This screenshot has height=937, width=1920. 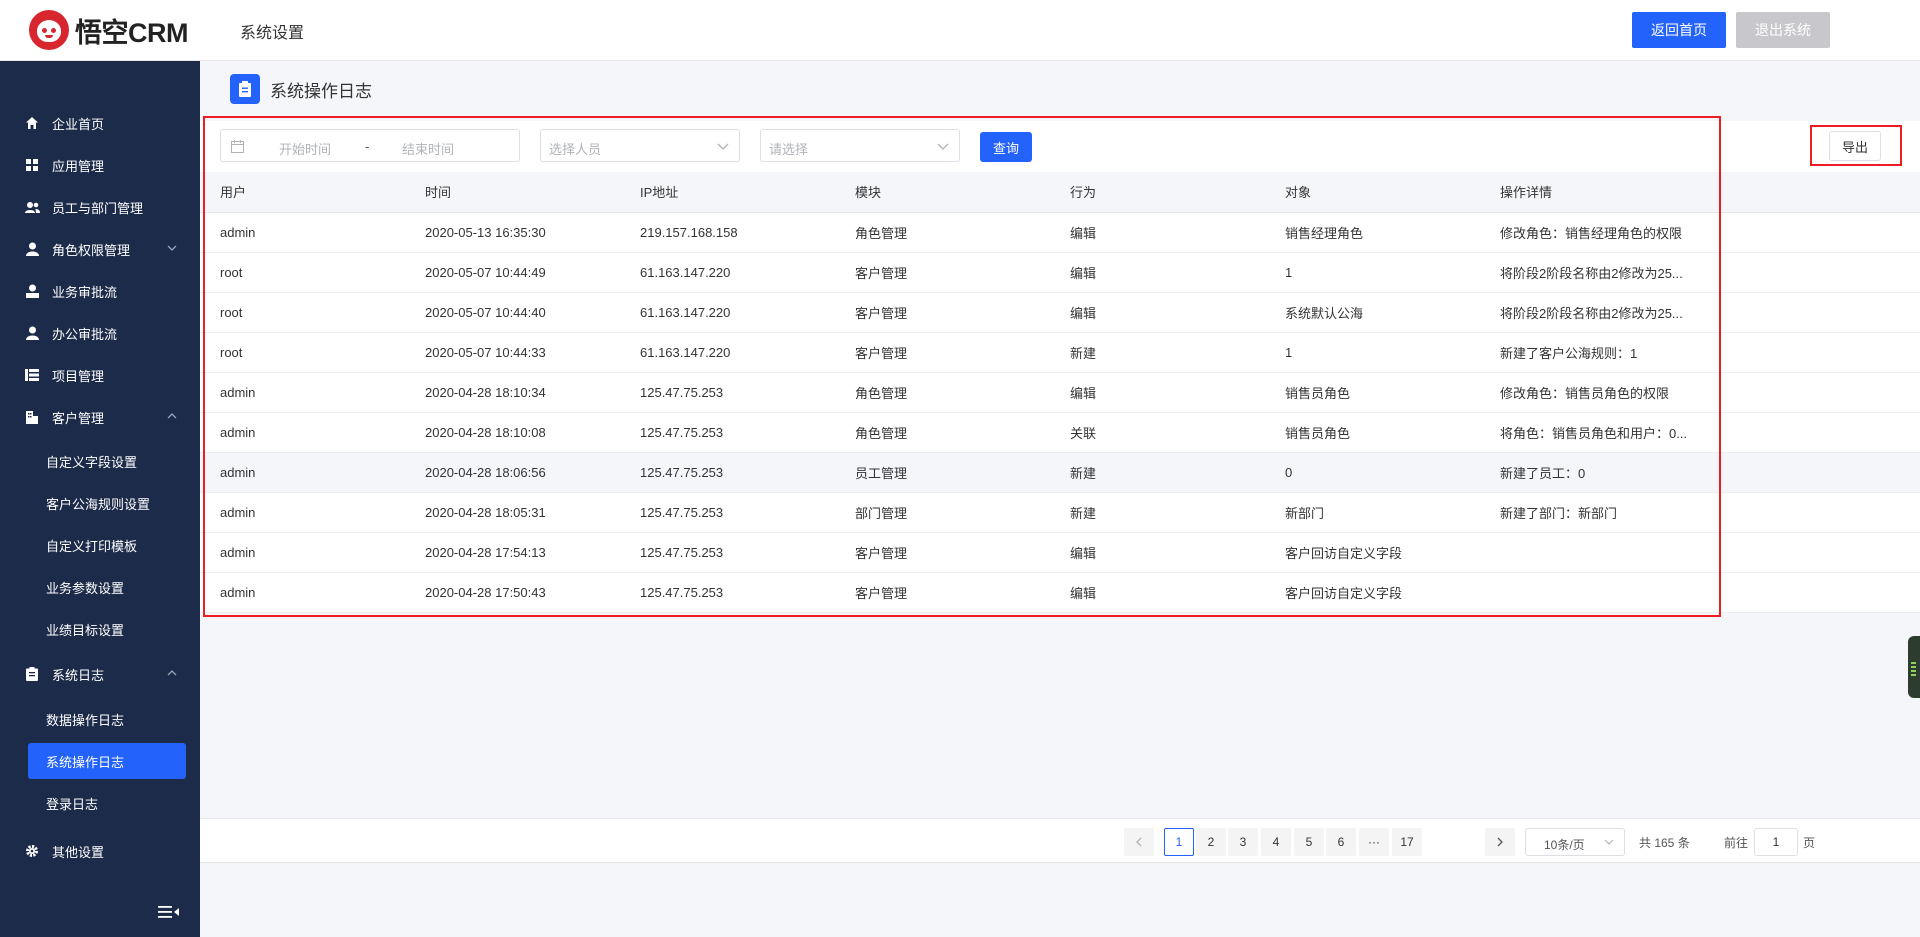 What do you see at coordinates (860, 145) in the screenshot?
I see `module-select: 请选择` at bounding box center [860, 145].